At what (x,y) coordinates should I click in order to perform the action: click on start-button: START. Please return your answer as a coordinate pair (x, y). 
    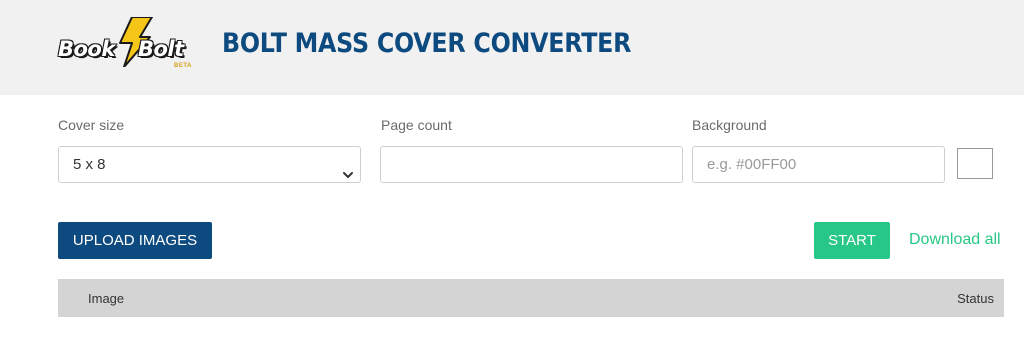
    Looking at the image, I should click on (852, 240).